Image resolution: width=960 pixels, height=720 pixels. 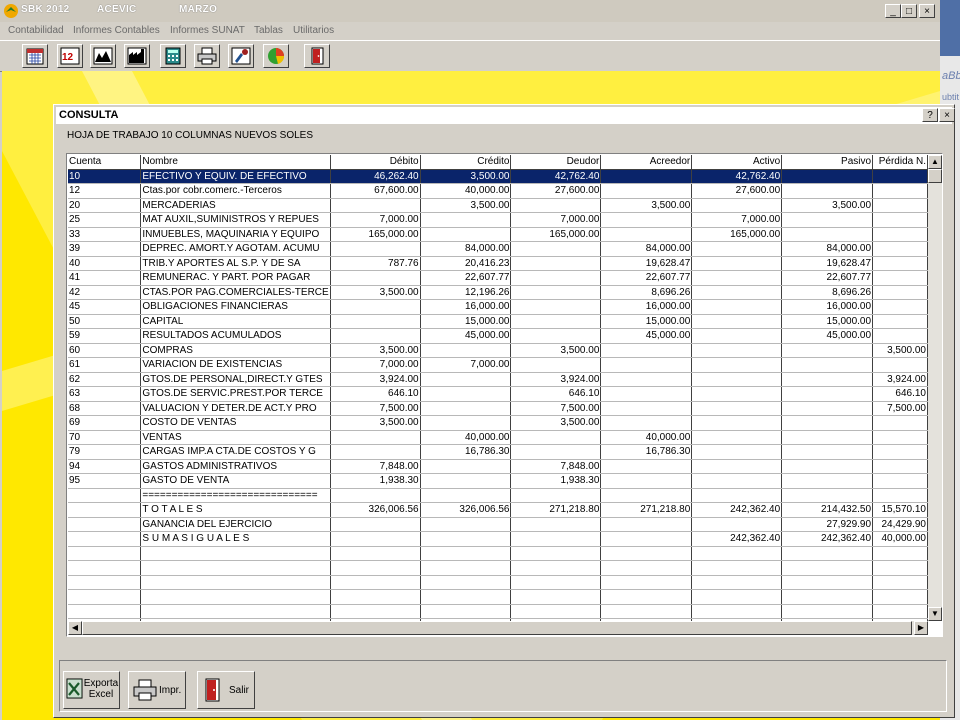 What do you see at coordinates (947, 115) in the screenshot?
I see `dialog-close-button: ×` at bounding box center [947, 115].